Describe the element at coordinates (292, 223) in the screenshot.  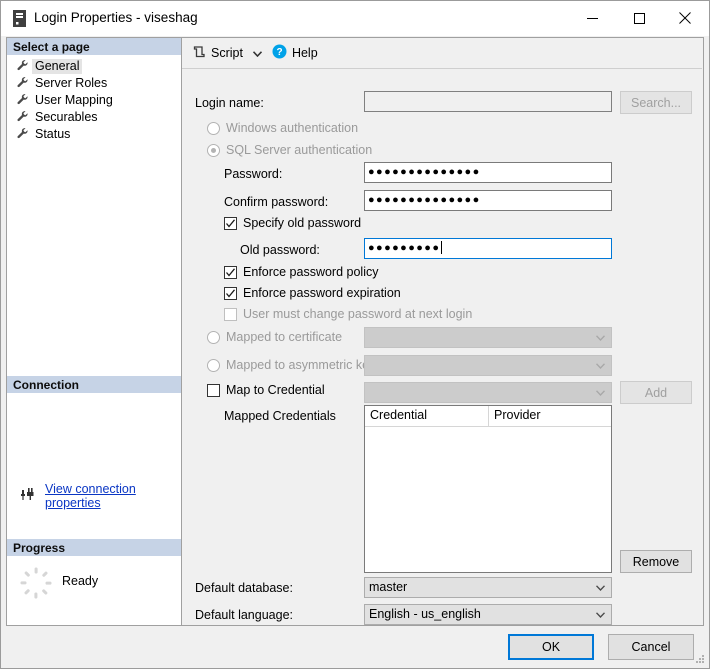
I see `specify-old-password-checkbox: Specify old password` at that location.